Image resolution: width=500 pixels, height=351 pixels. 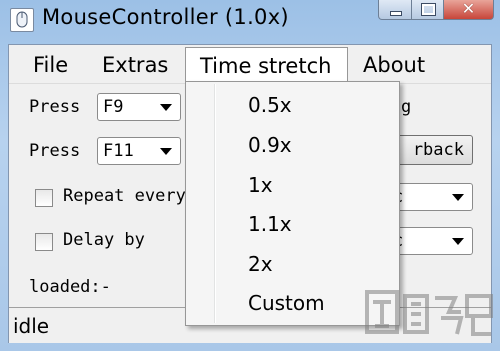 What do you see at coordinates (270, 145) in the screenshot?
I see `menu-item-0-9x: 0.9x` at bounding box center [270, 145].